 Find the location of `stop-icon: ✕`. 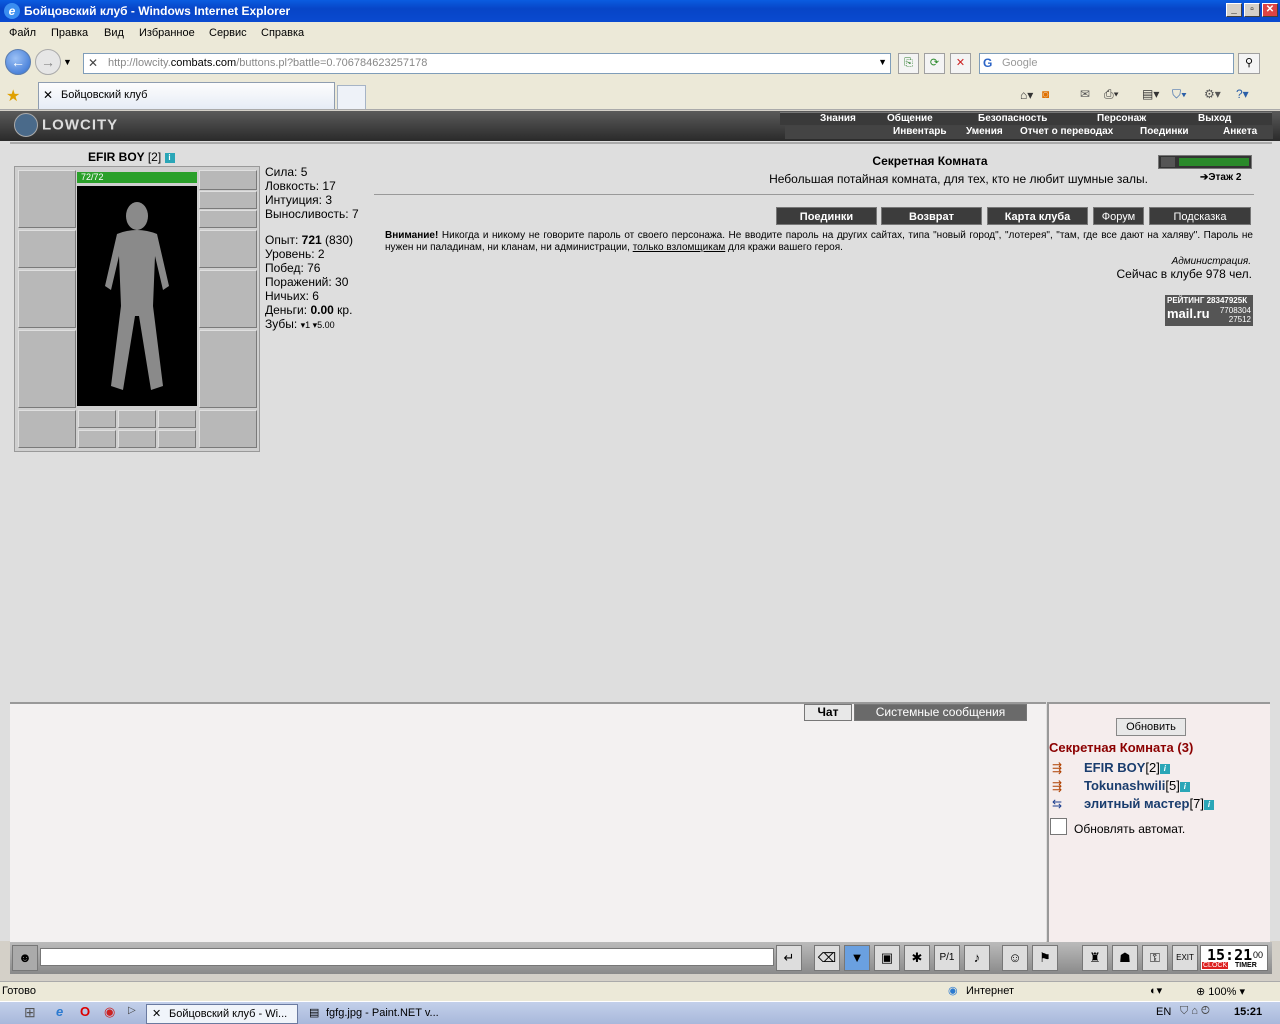

stop-icon: ✕ is located at coordinates (960, 63).